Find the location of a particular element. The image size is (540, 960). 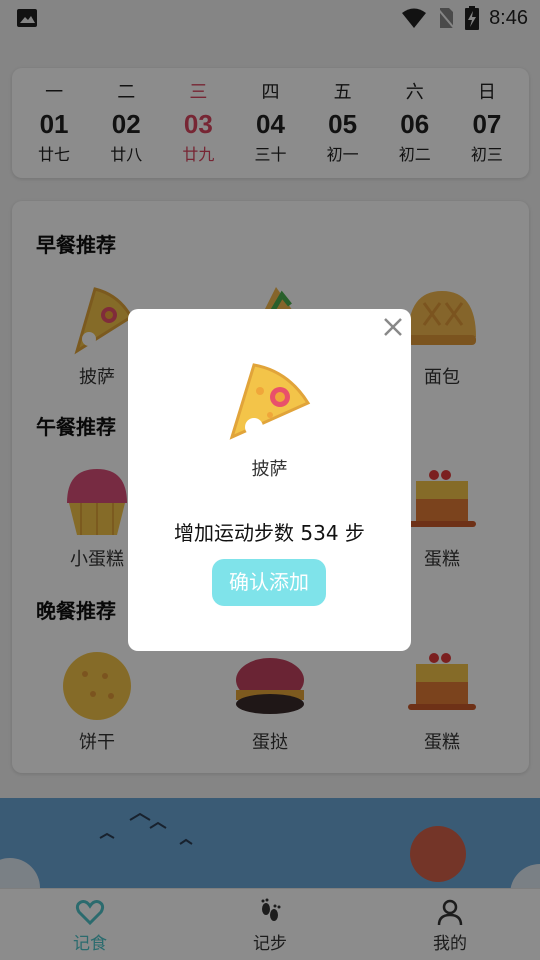

confirm-add-button: 确认添加 is located at coordinates (269, 582).